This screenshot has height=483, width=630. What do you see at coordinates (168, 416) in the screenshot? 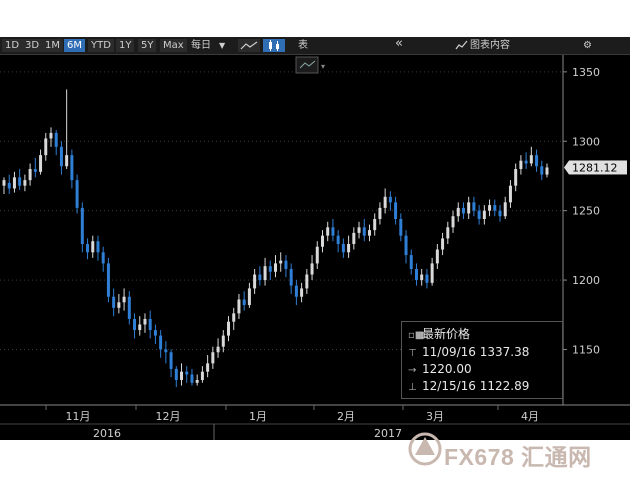
I see `x-tick-label: 12月` at bounding box center [168, 416].